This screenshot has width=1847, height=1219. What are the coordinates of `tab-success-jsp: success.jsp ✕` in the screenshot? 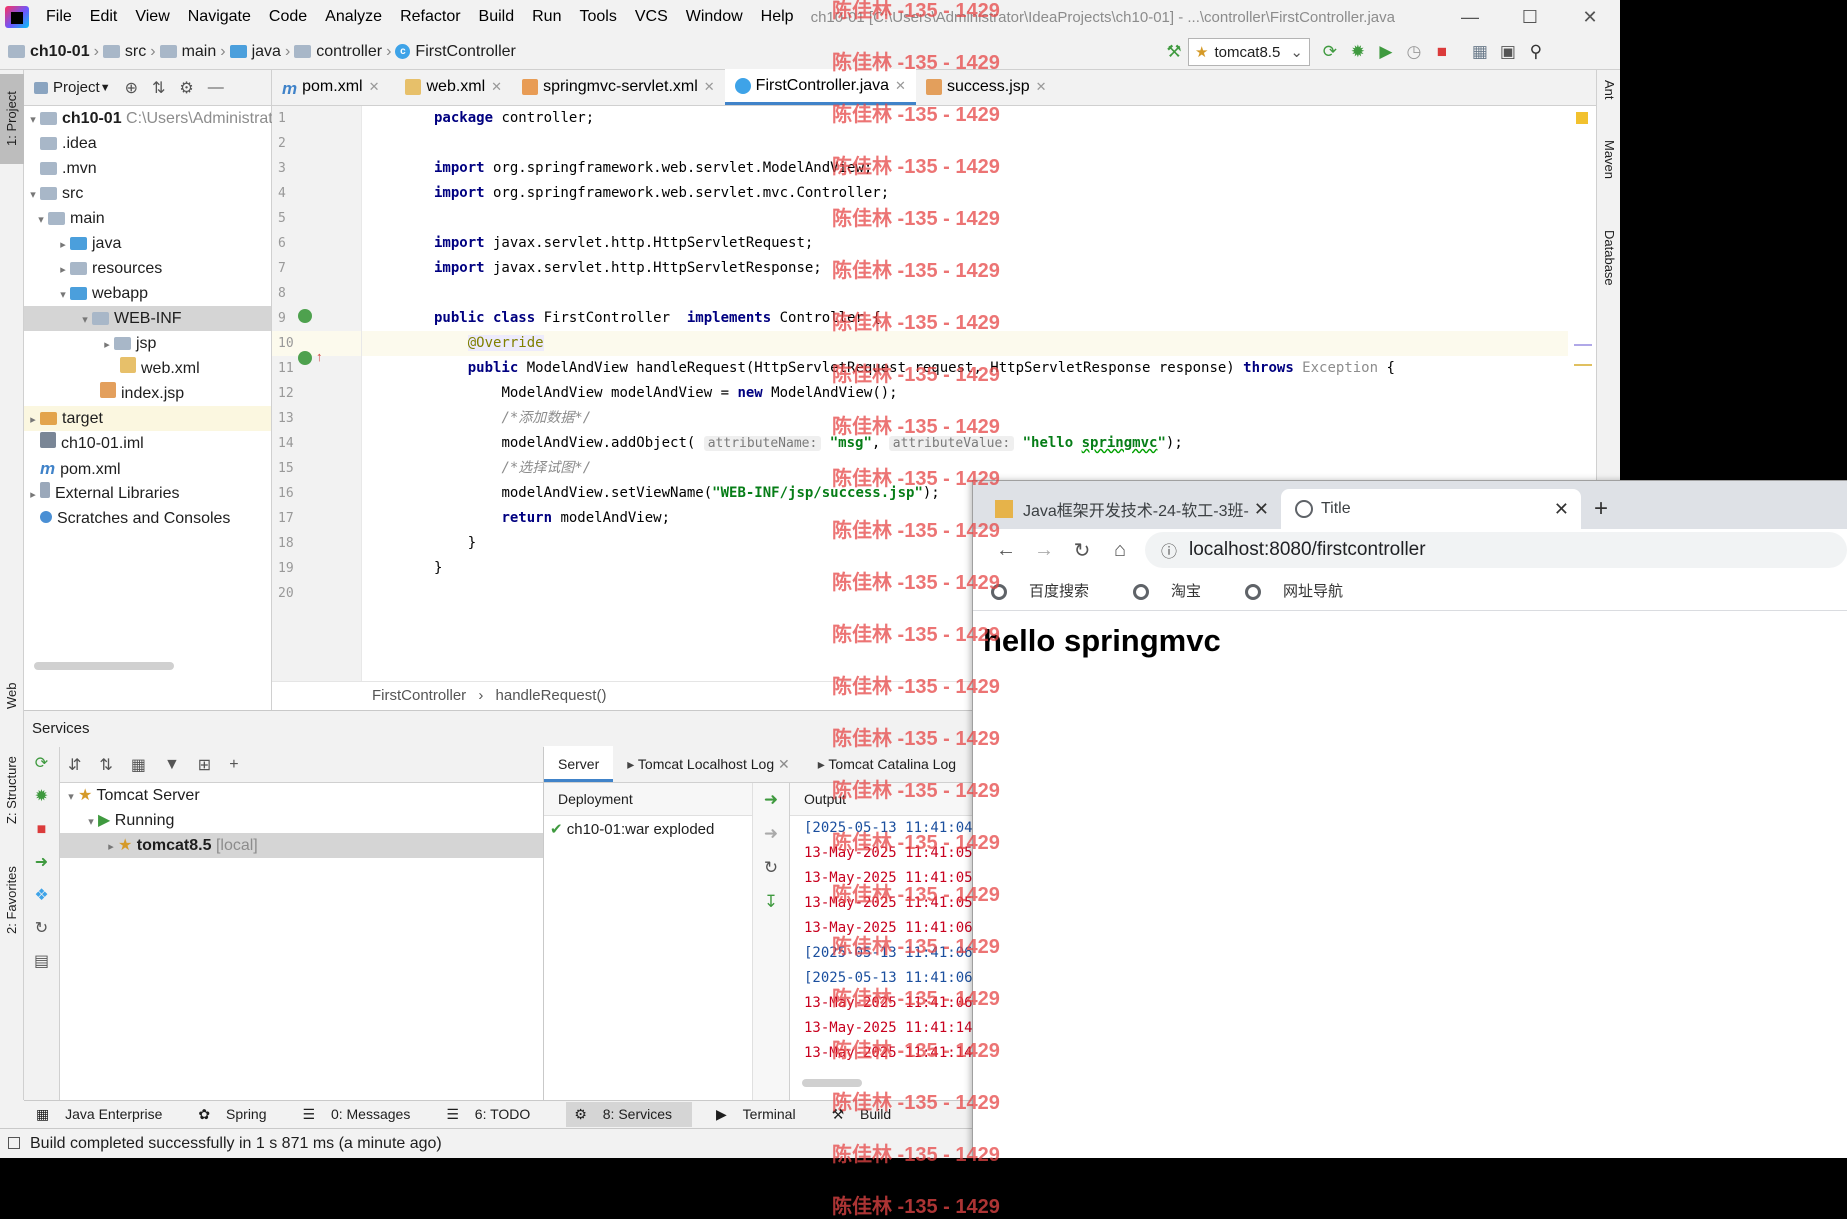 It's located at (986, 87).